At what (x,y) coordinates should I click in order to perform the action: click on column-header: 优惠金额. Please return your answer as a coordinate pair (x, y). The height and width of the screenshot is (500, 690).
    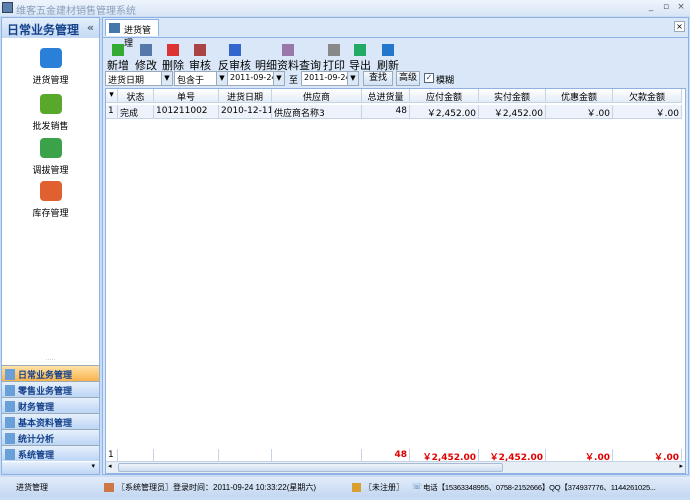
    Looking at the image, I should click on (579, 96).